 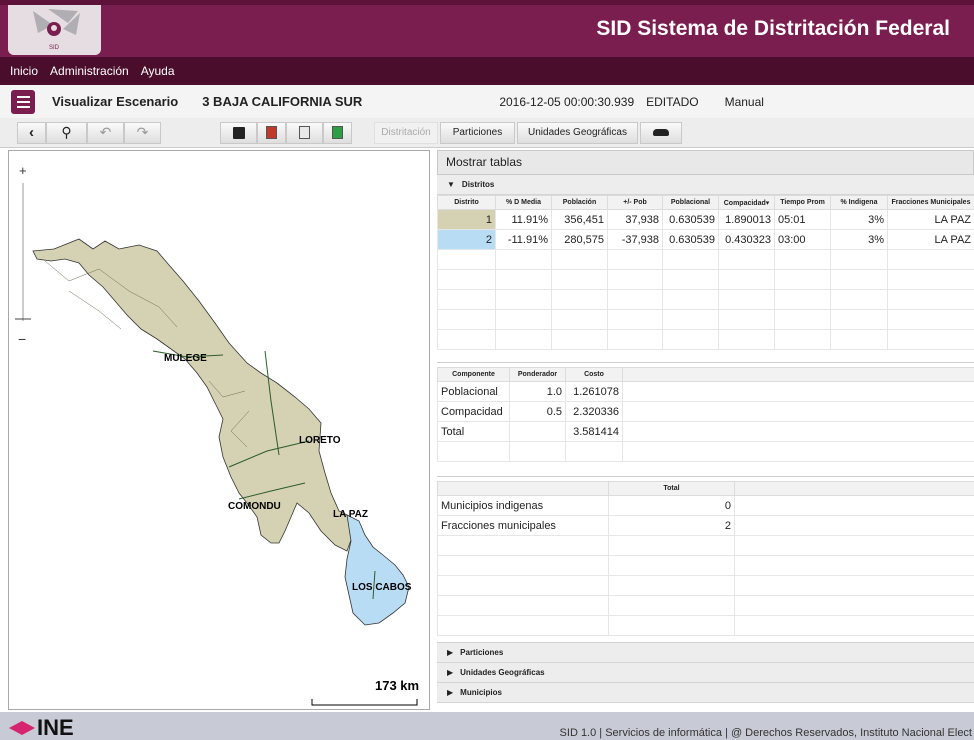 I want to click on sid-logo: SID, so click(x=54, y=30).